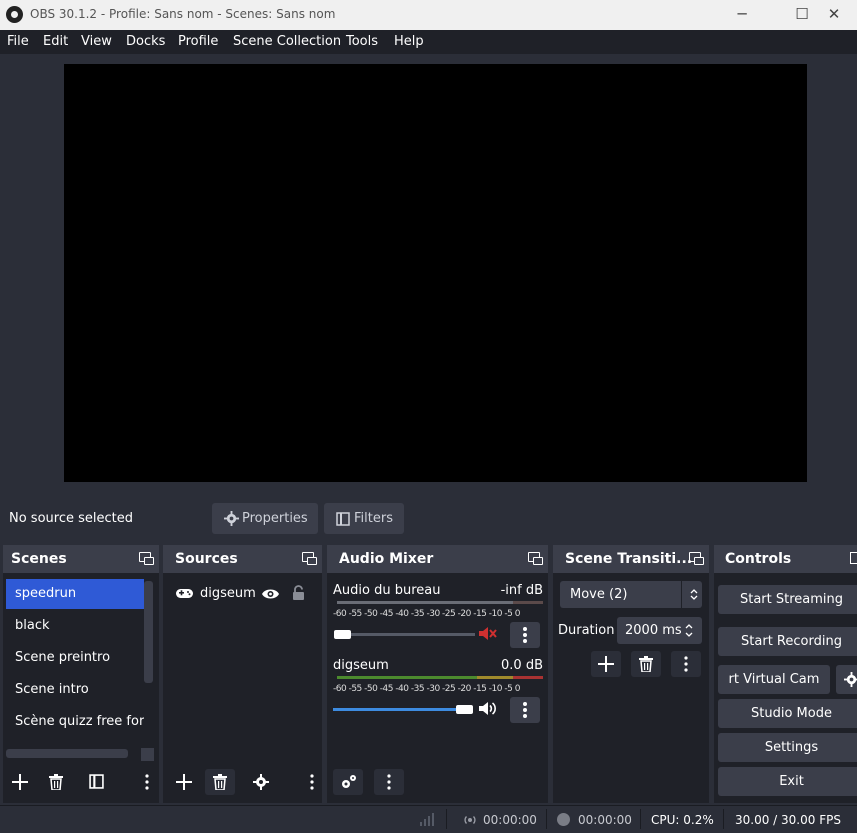  I want to click on filters-button: Filters, so click(364, 518).